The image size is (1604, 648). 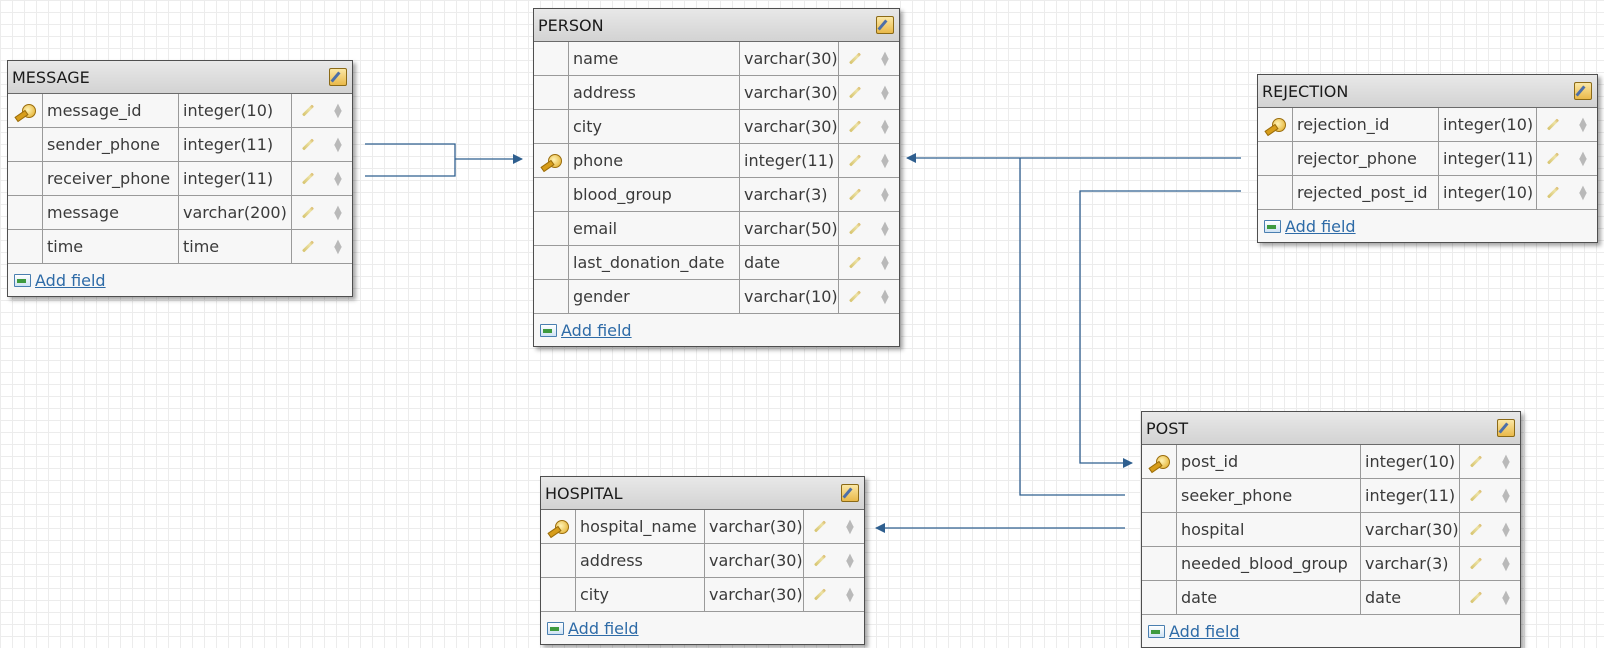 I want to click on field-name: message_id, so click(x=111, y=110).